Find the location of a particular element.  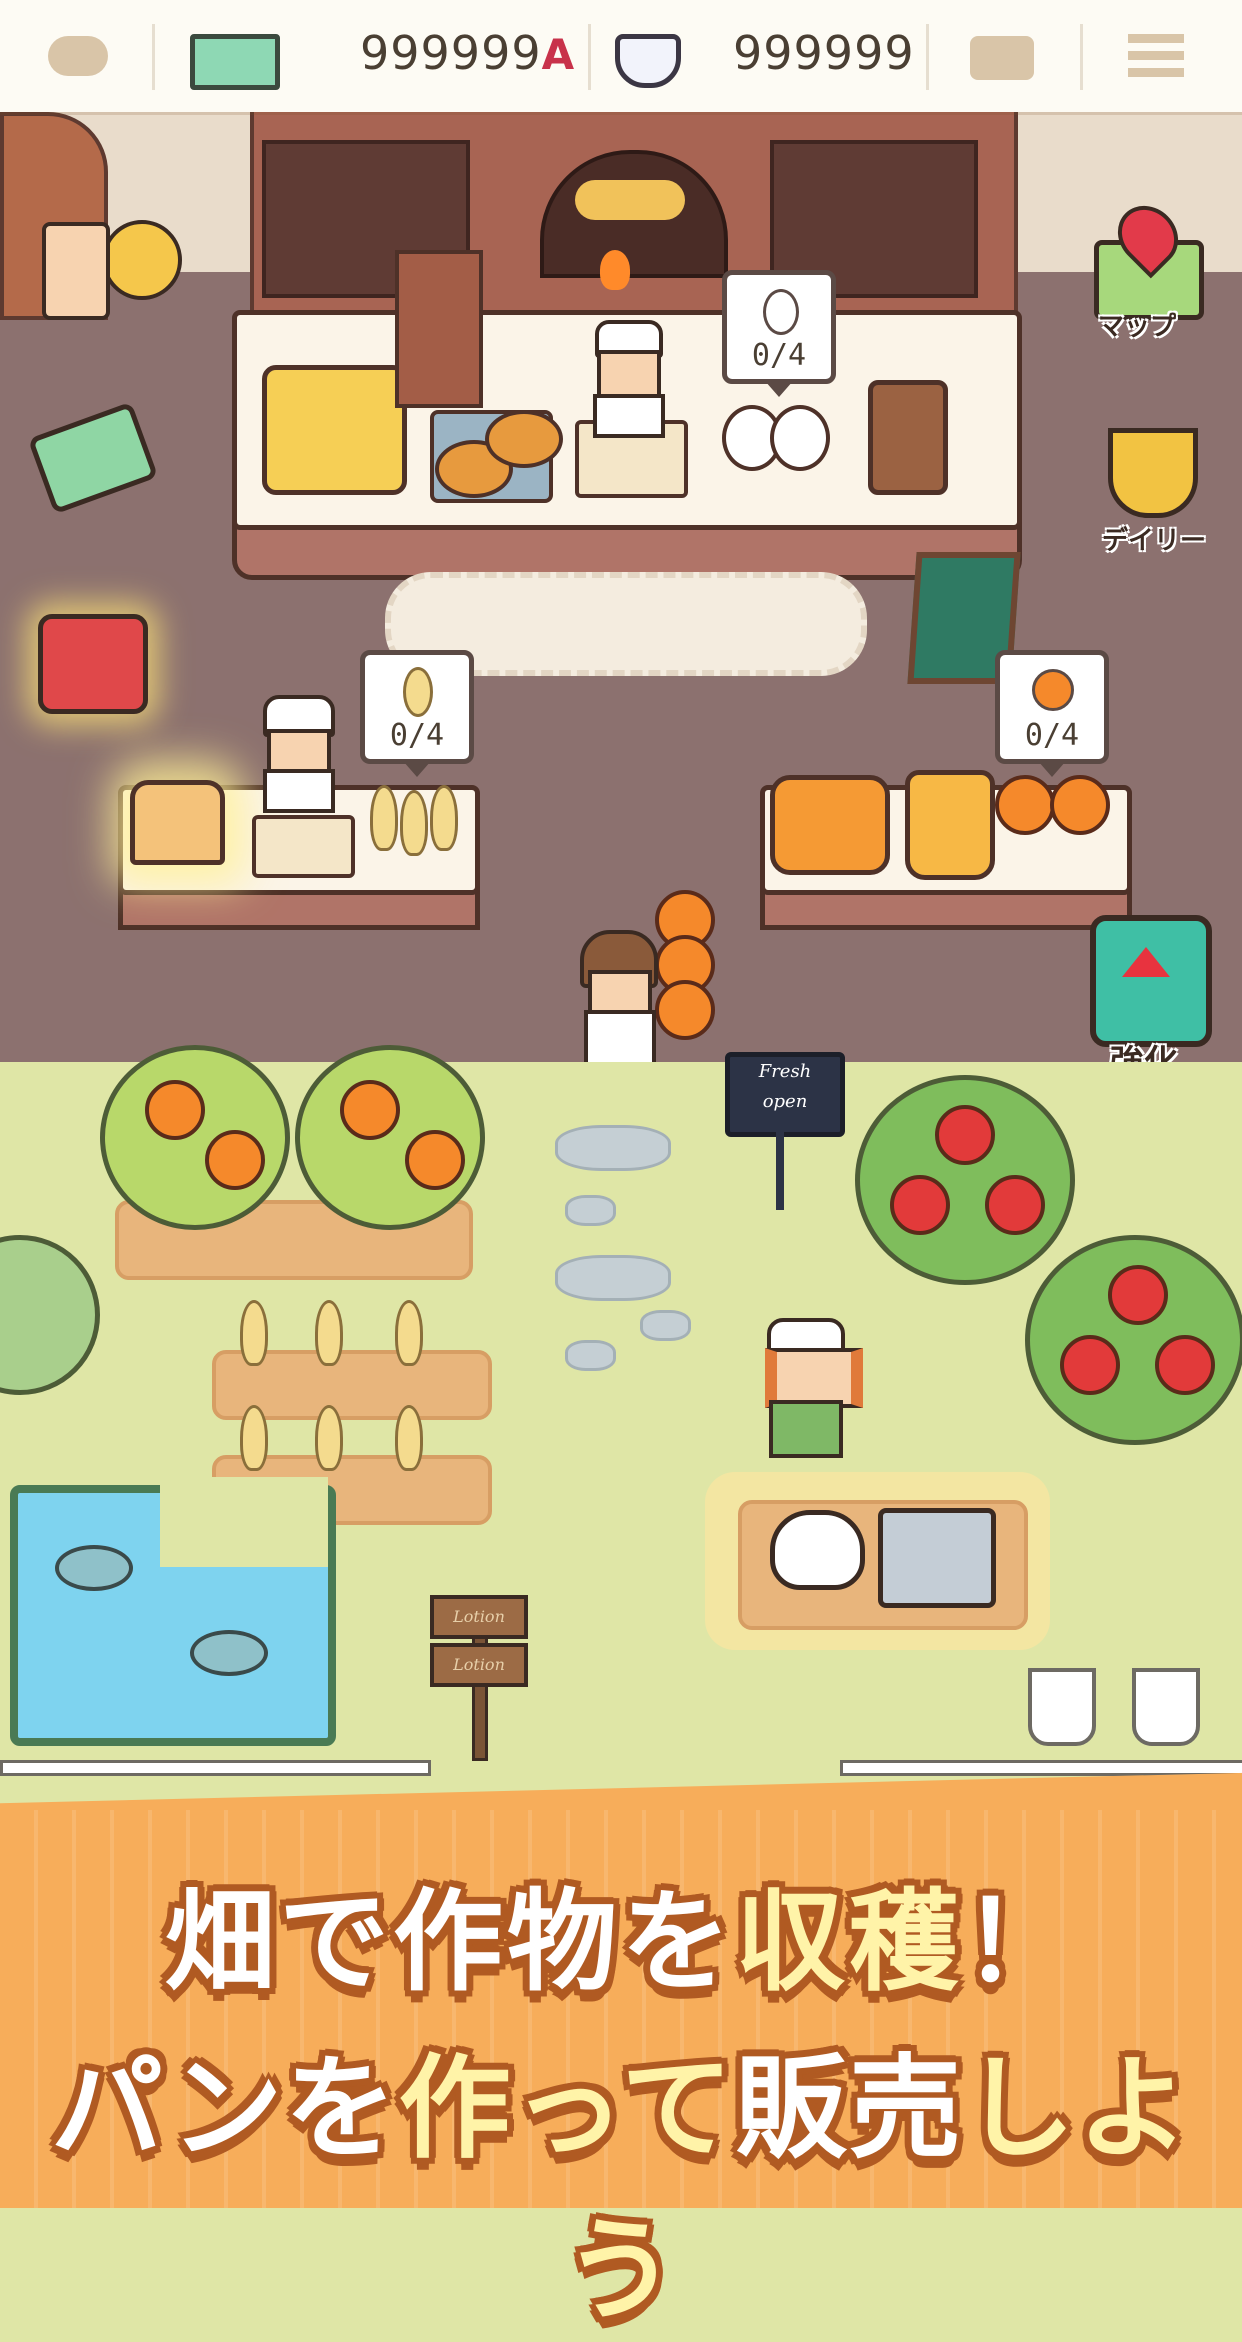

line1-part-c: ！ is located at coordinates (1020, 1942).